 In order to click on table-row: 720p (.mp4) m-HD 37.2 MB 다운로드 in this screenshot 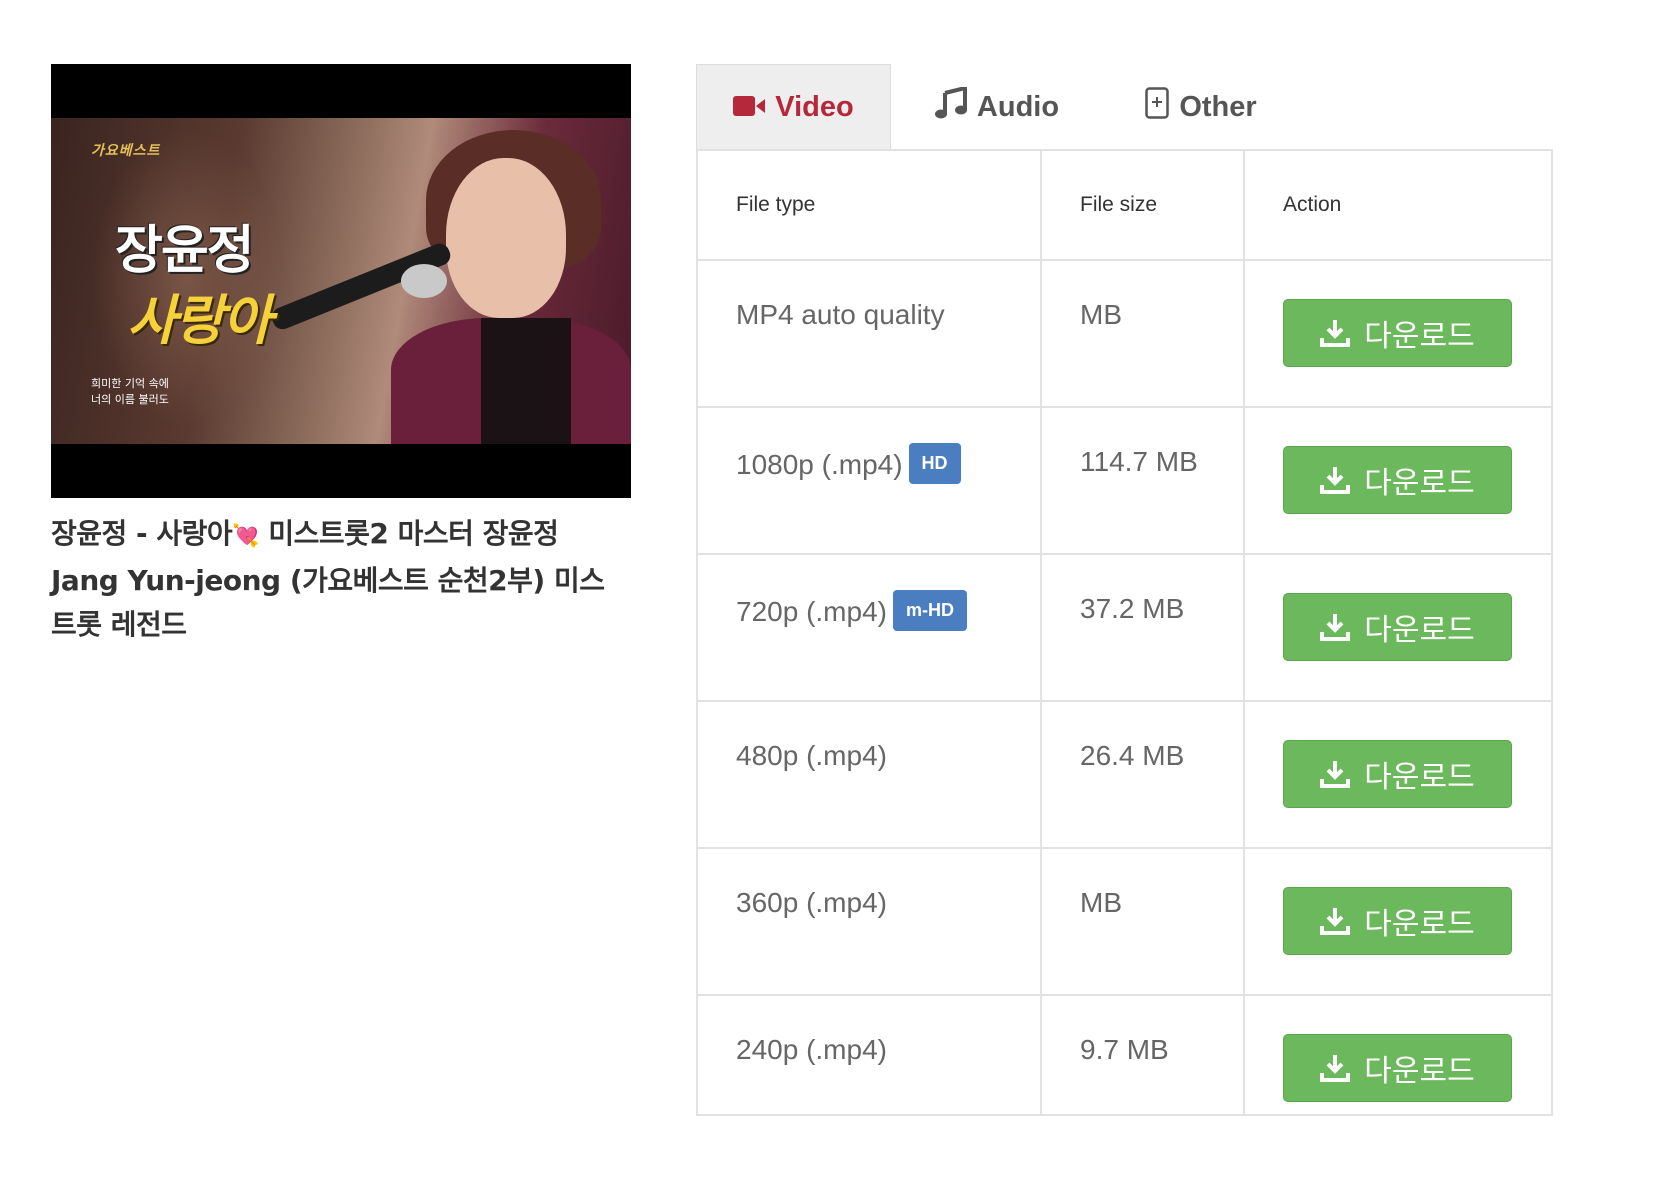, I will do `click(1124, 627)`.